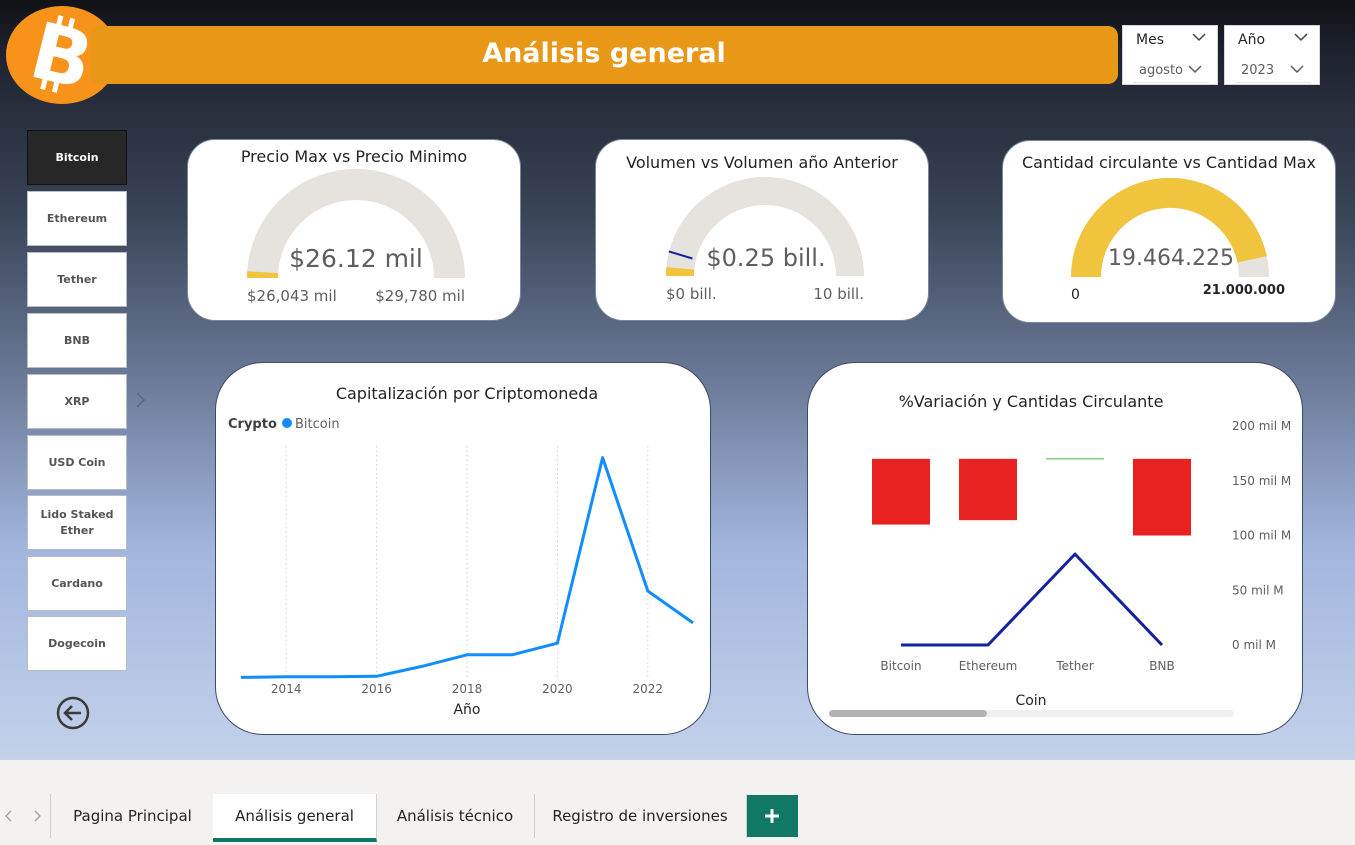 The width and height of the screenshot is (1355, 845). I want to click on tab-pagina-principal: Pagina Principal, so click(132, 816).